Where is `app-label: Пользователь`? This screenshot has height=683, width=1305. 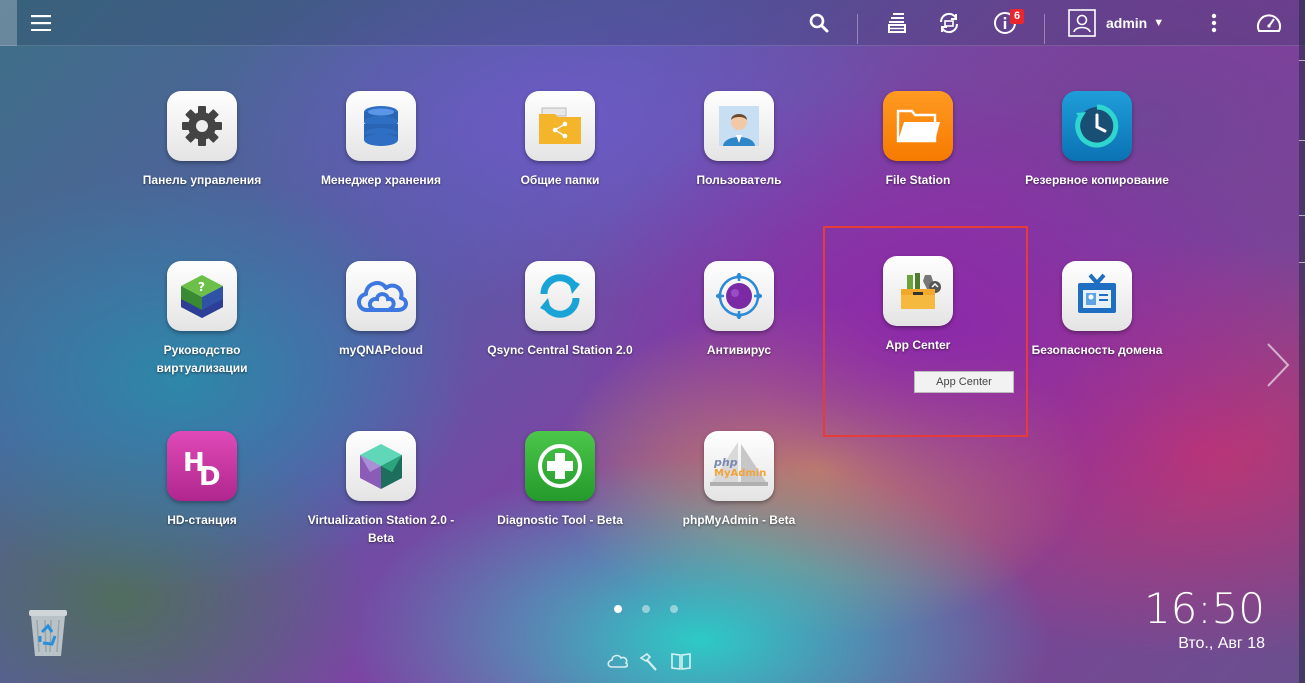 app-label: Пользователь is located at coordinates (739, 180).